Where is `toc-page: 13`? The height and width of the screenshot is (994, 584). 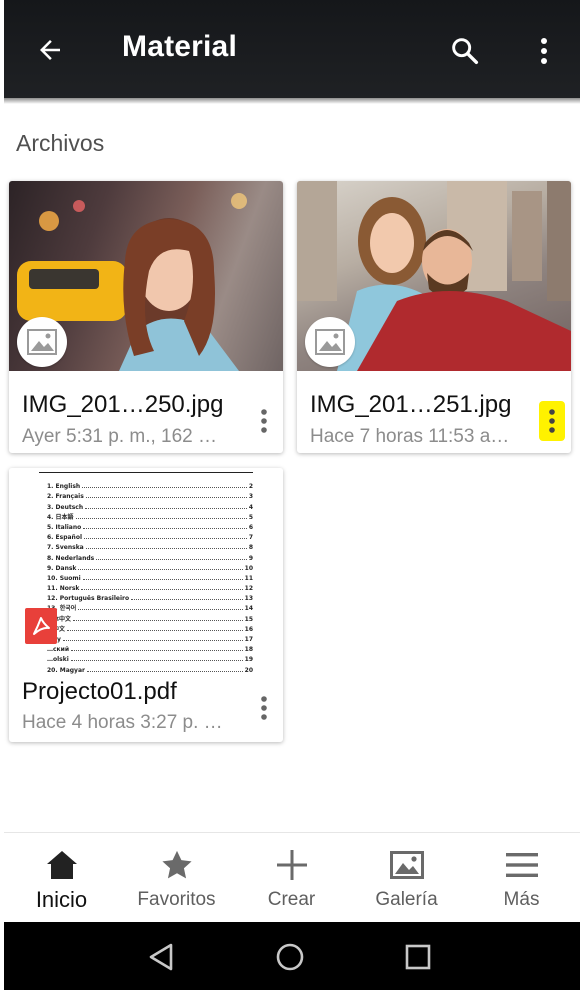 toc-page: 13 is located at coordinates (248, 599).